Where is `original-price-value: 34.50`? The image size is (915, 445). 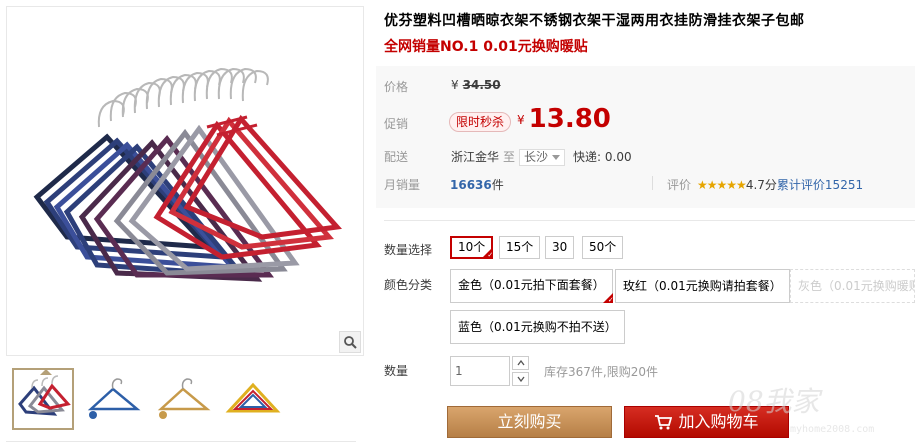
original-price-value: 34.50 is located at coordinates (481, 85).